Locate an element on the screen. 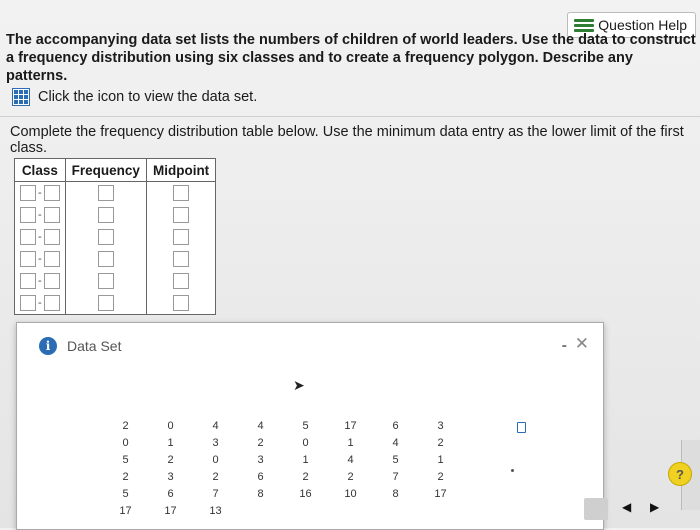 The image size is (700, 530). data-cell: 16 is located at coordinates (305, 493).